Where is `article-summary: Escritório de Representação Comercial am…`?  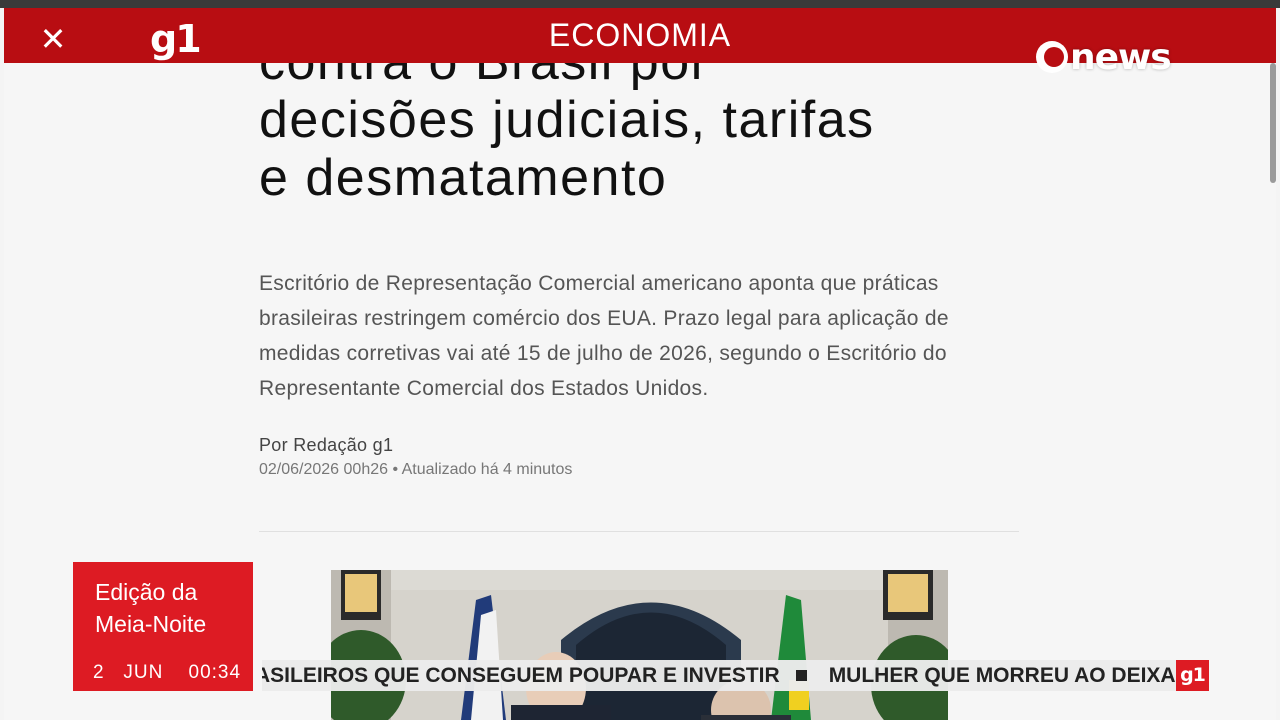
article-summary: Escritório de Representação Comercial am… is located at coordinates (604, 336).